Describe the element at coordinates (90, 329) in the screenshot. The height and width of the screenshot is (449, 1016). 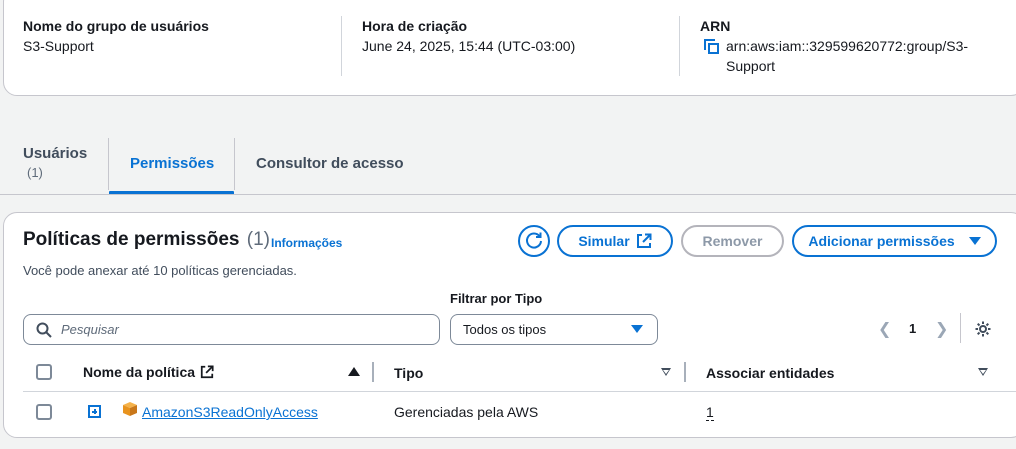
I see `search-placeholder: Pesquisar` at that location.